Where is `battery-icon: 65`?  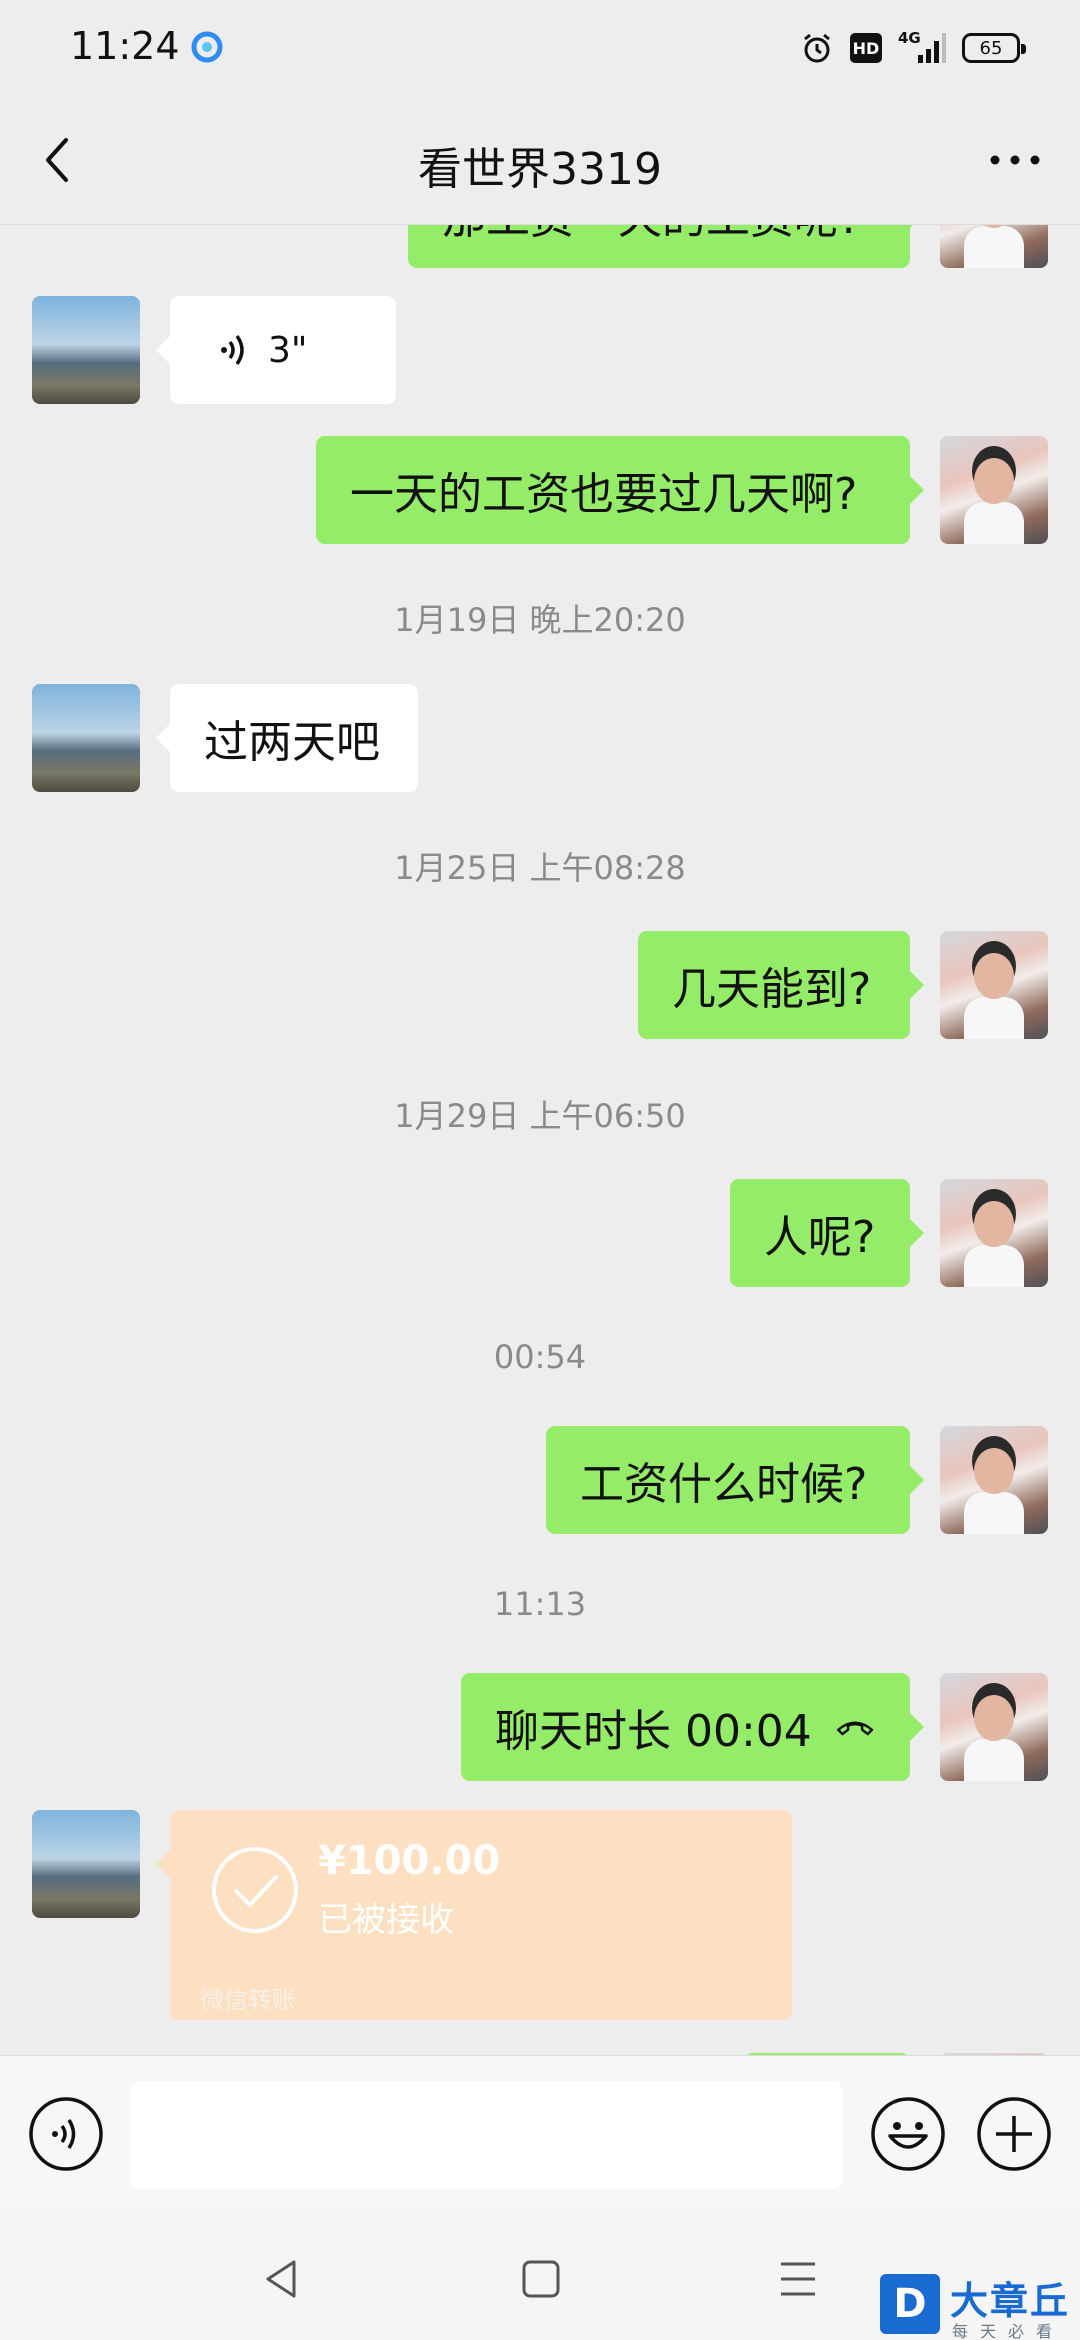 battery-icon: 65 is located at coordinates (994, 48).